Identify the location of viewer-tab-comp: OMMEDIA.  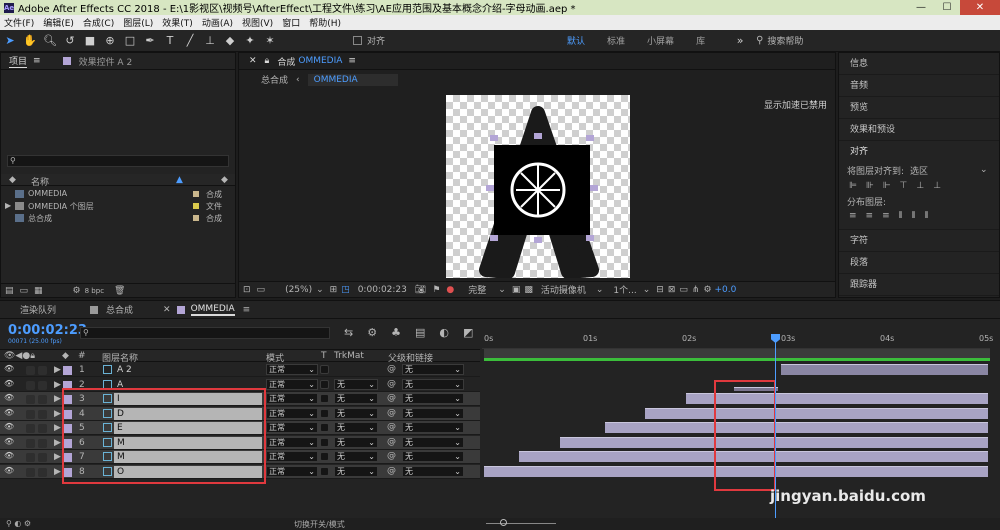
(320, 61).